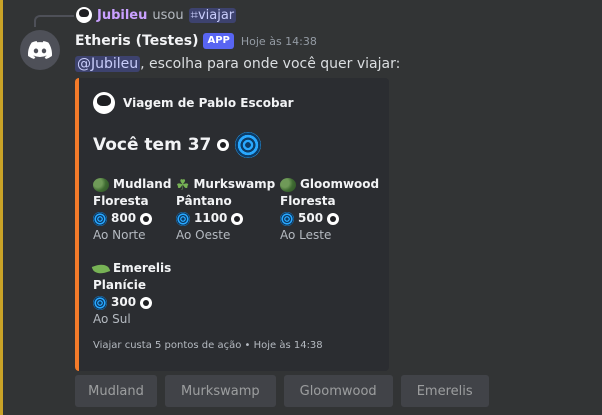  I want to click on destination-name: Murkswamp, so click(234, 184).